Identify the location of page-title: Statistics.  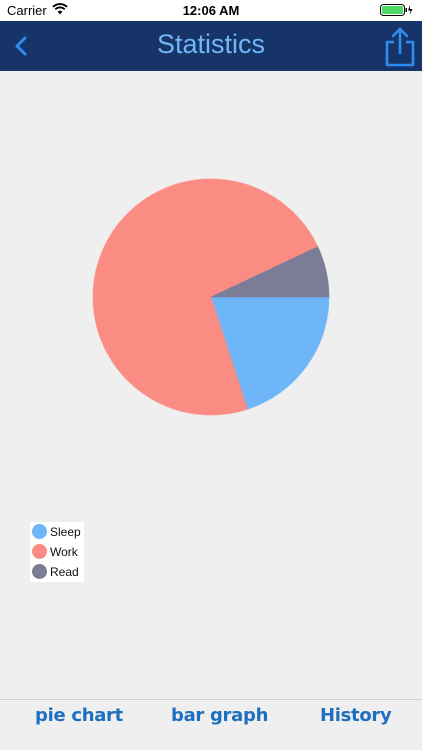
(211, 44).